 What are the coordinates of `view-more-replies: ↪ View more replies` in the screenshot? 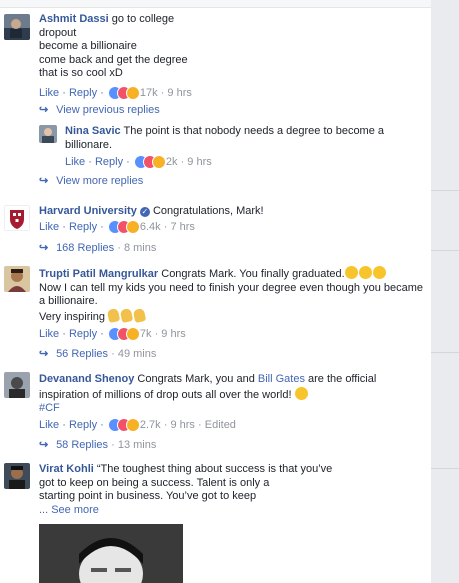 It's located at (91, 180).